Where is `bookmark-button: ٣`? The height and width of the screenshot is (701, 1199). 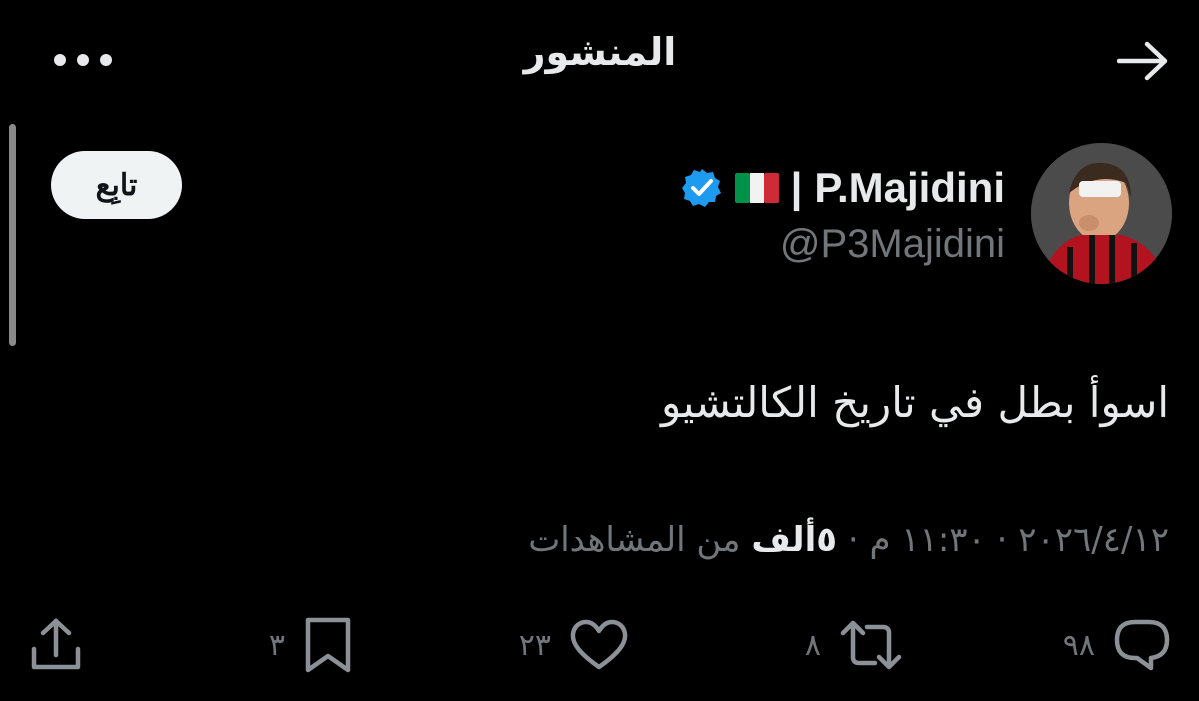 bookmark-button: ٣ is located at coordinates (311, 645).